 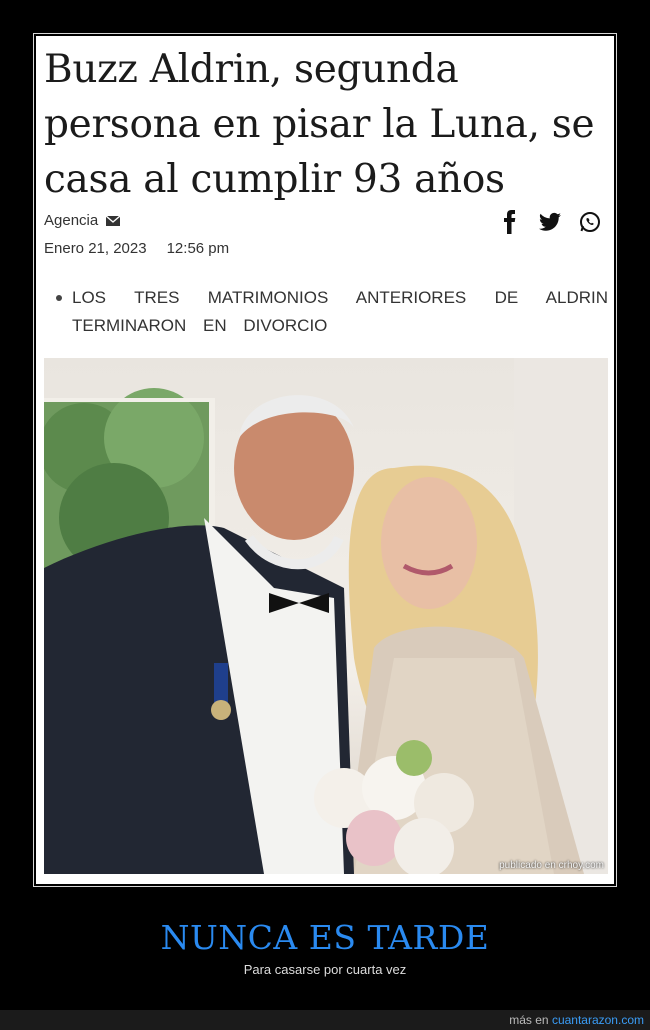 I want to click on twitter-icon, so click(x=550, y=222).